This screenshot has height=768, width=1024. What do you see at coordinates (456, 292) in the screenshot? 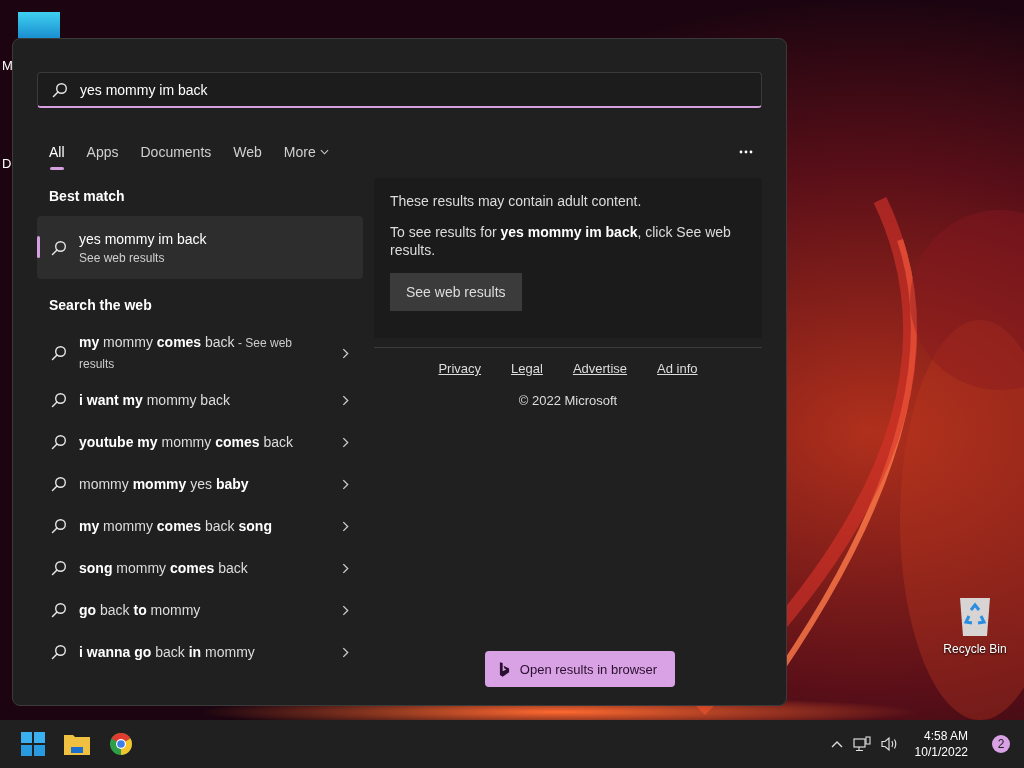
I see `see-web-results-button: See web results` at bounding box center [456, 292].